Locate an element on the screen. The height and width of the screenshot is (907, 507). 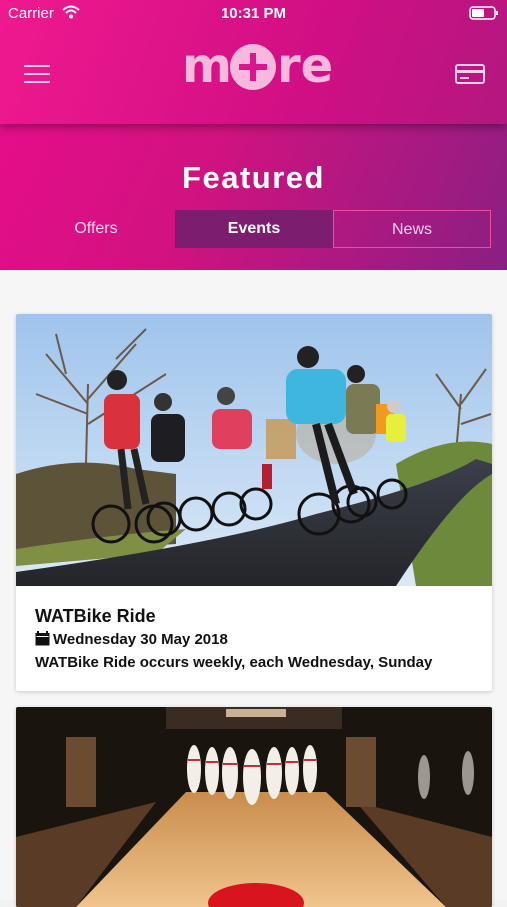
event-date: Wednesday 30 May 2018 is located at coordinates (131, 639).